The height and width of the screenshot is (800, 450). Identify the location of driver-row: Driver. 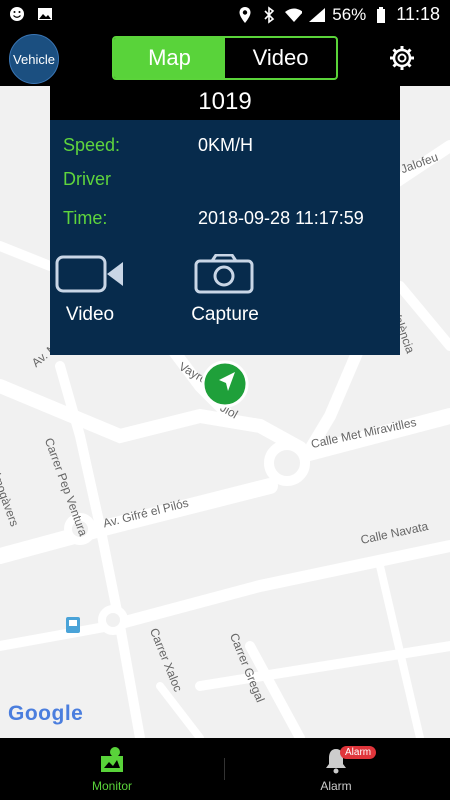
(87, 179).